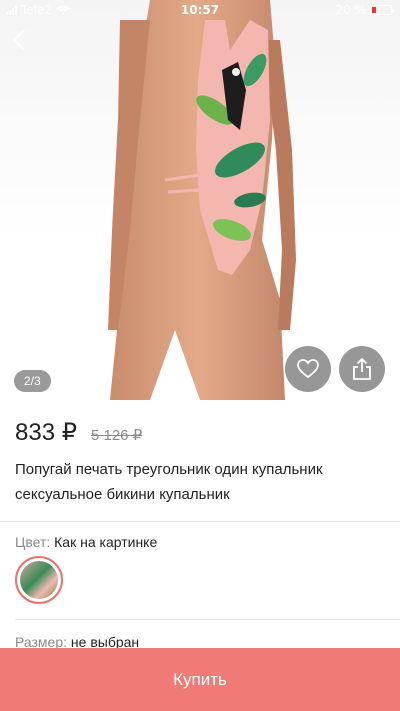 Image resolution: width=400 pixels, height=711 pixels. What do you see at coordinates (35, 542) in the screenshot?
I see `color-label: Цвет:` at bounding box center [35, 542].